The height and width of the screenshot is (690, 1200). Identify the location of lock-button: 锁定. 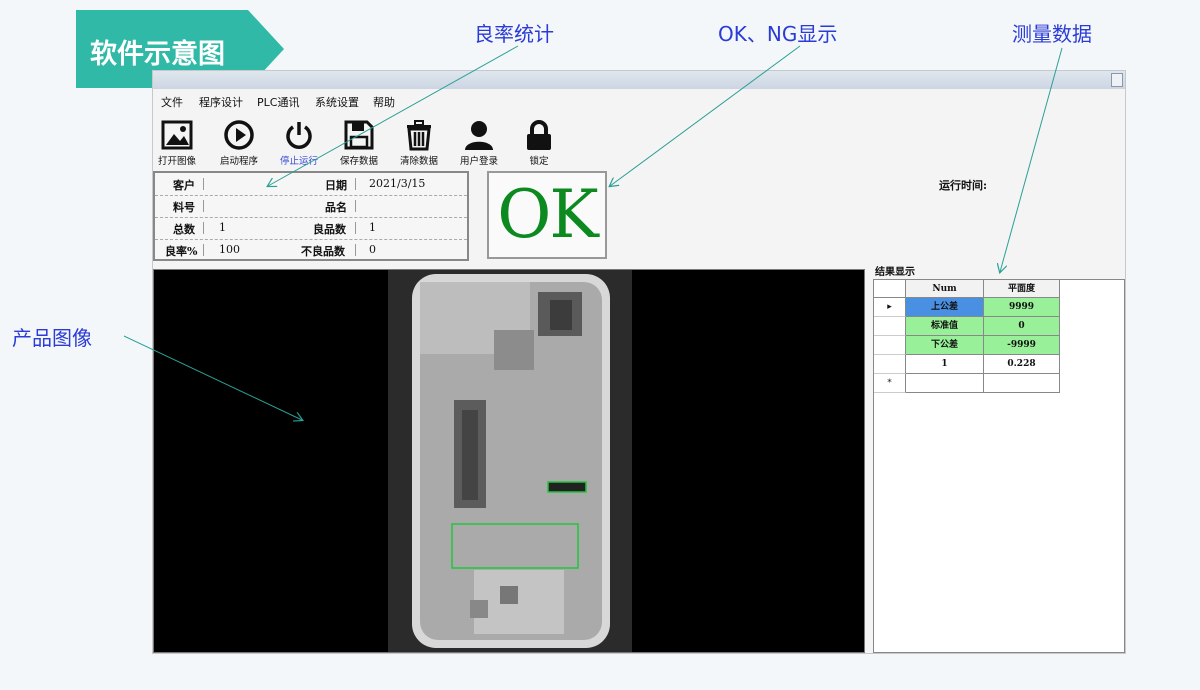
(539, 143).